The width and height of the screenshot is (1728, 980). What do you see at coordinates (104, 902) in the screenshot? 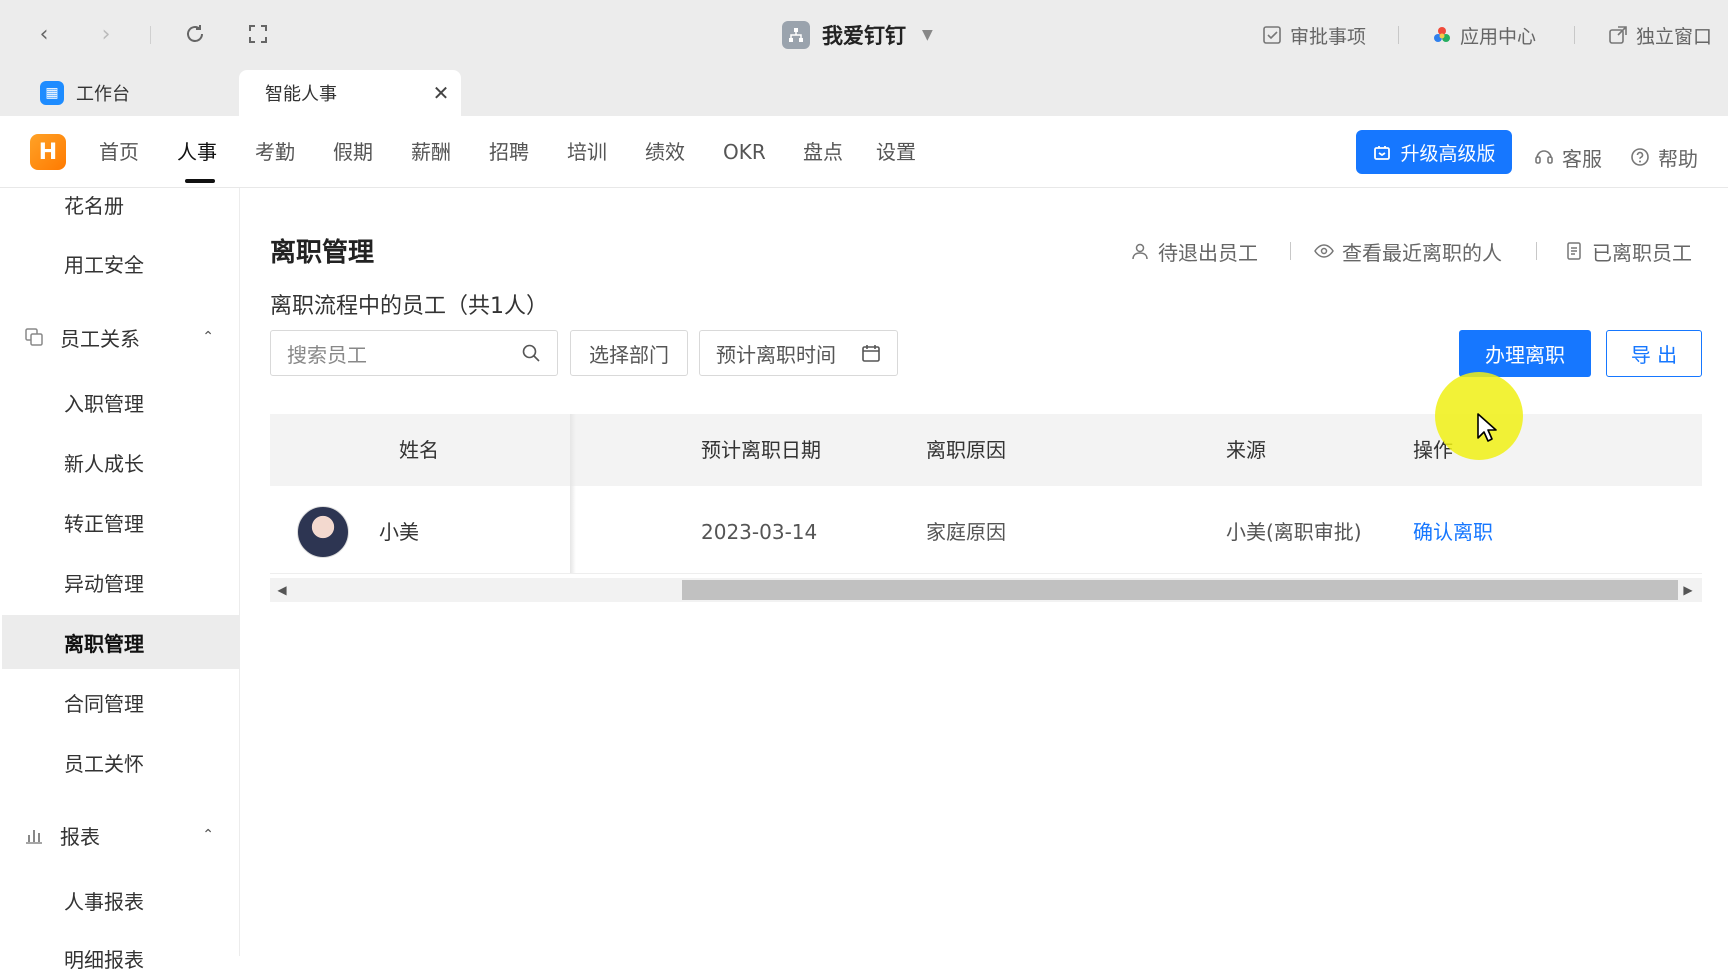
I see `sidebar-item-hr-report: 人事报表` at bounding box center [104, 902].